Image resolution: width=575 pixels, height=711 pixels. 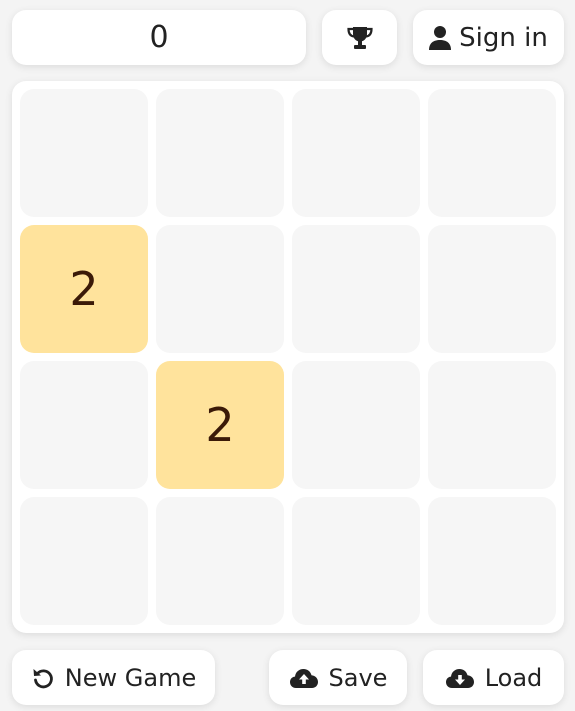 What do you see at coordinates (460, 678) in the screenshot?
I see `cloud-download-icon` at bounding box center [460, 678].